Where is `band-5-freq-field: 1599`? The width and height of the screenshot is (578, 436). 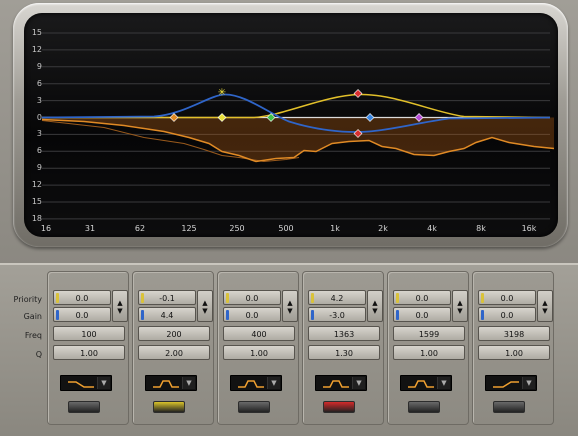 band-5-freq-field: 1599 is located at coordinates (429, 333).